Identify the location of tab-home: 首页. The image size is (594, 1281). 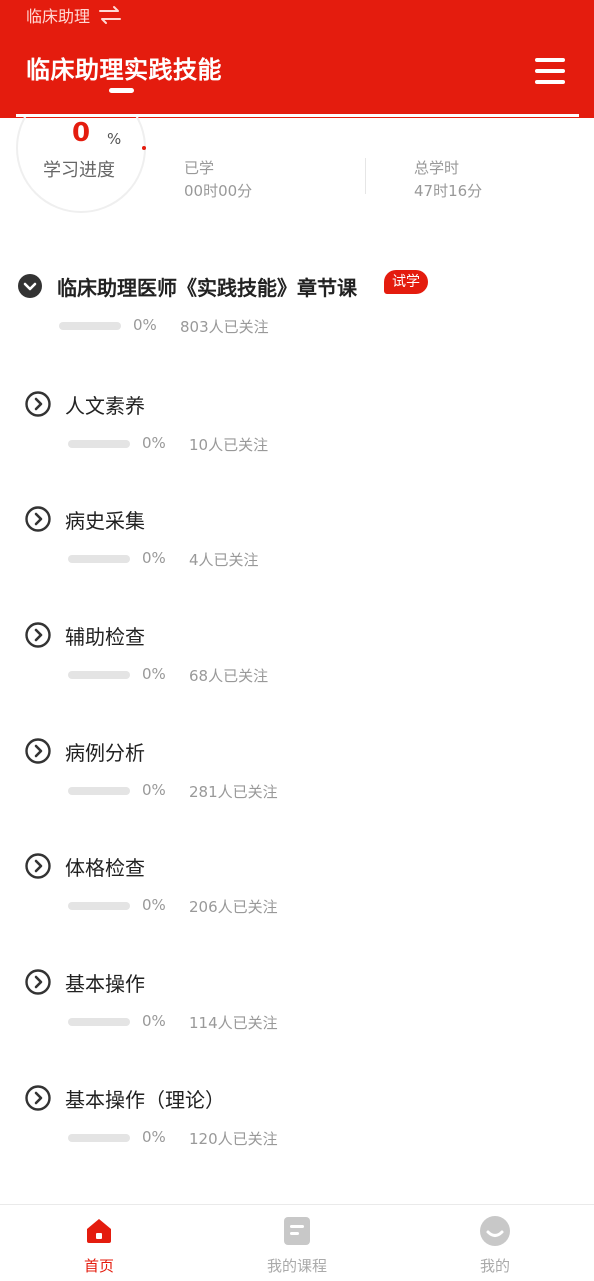
(99, 1243).